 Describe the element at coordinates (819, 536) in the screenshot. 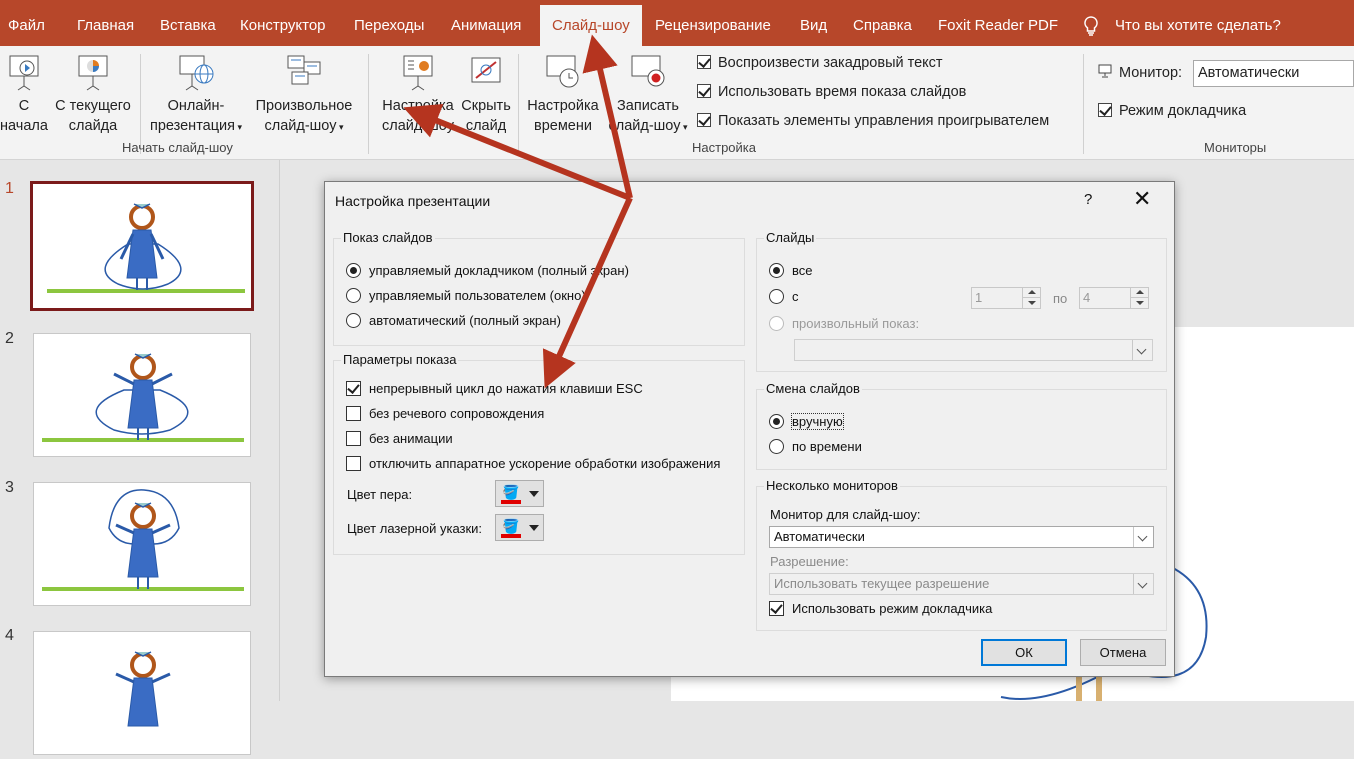

I see `slideshow-monitor-value: Автоматически` at that location.